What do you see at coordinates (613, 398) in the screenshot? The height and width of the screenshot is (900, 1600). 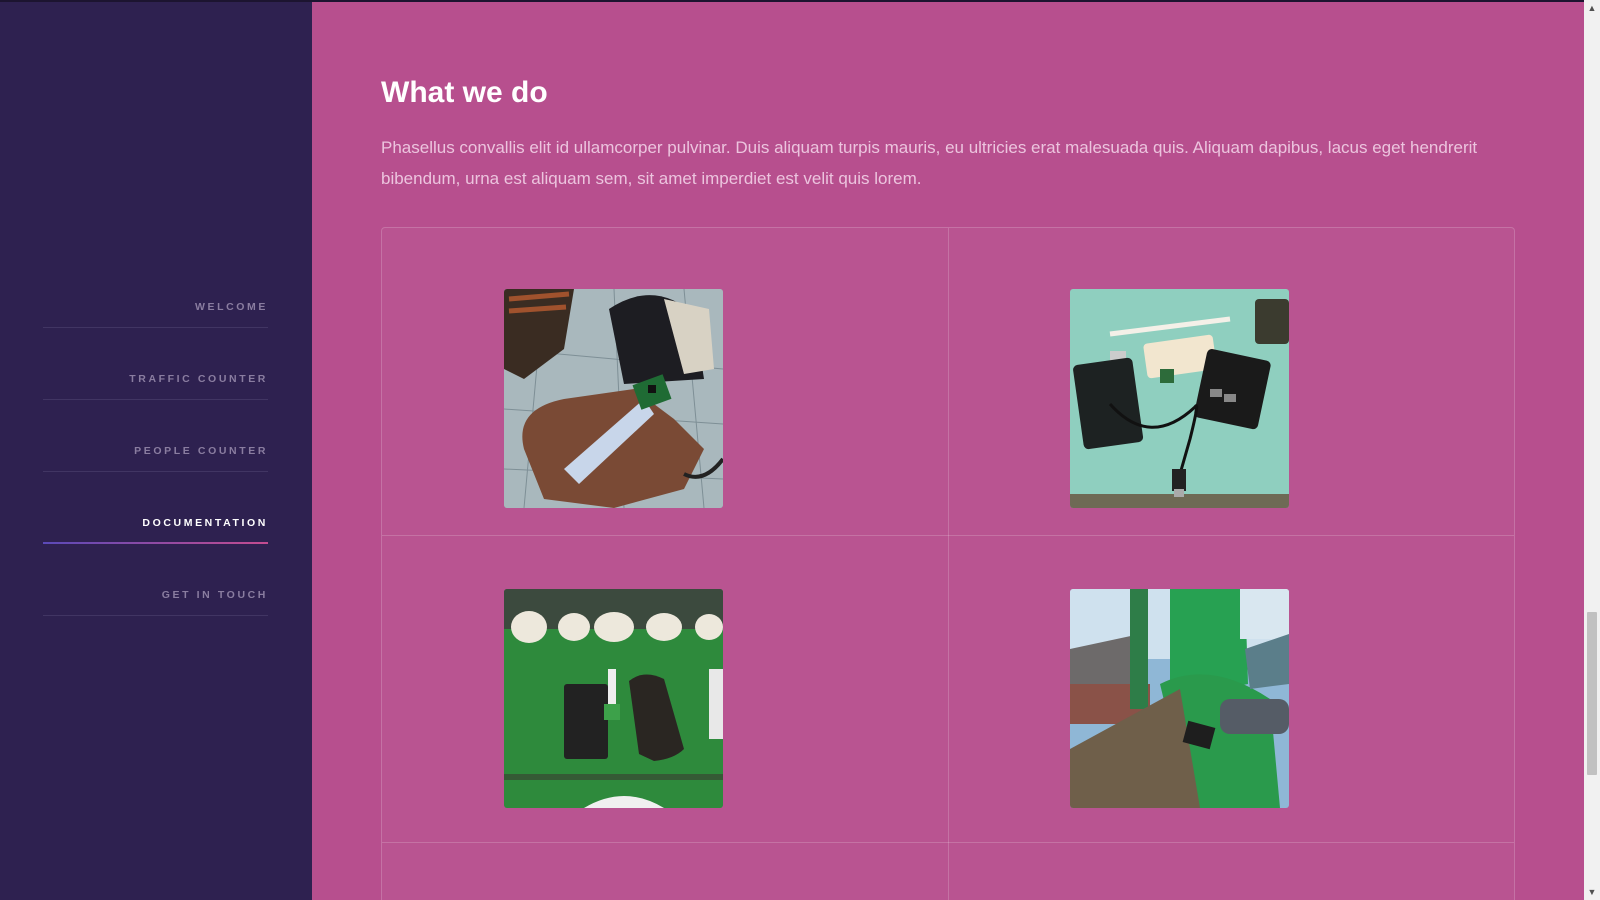 I see `gallery-photo-camera-module` at bounding box center [613, 398].